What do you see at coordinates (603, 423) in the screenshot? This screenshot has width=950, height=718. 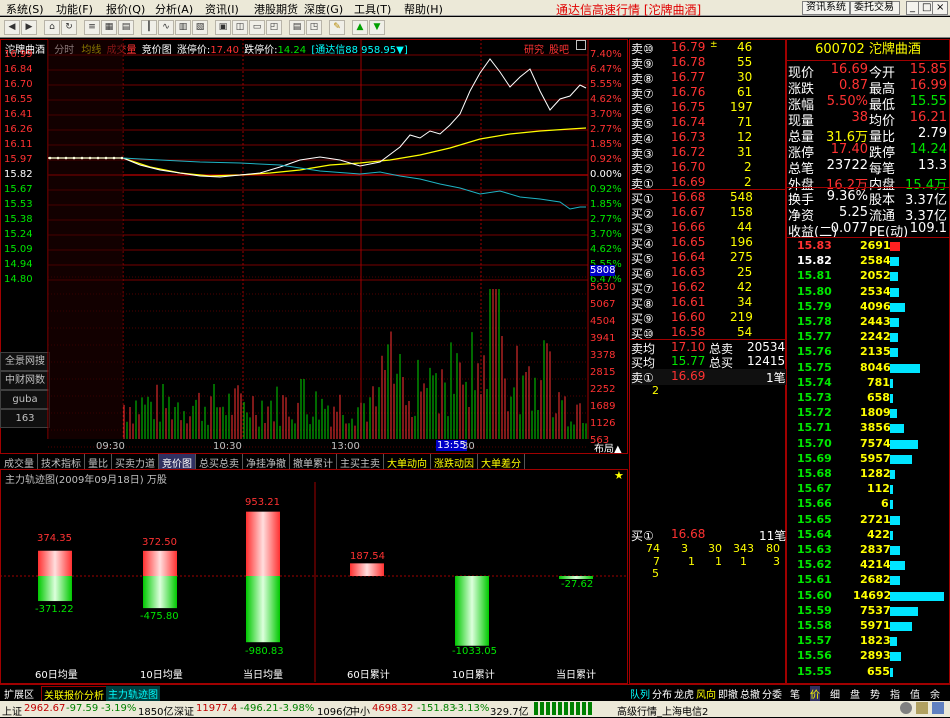 I see `volume-tick-label: 1126` at bounding box center [603, 423].